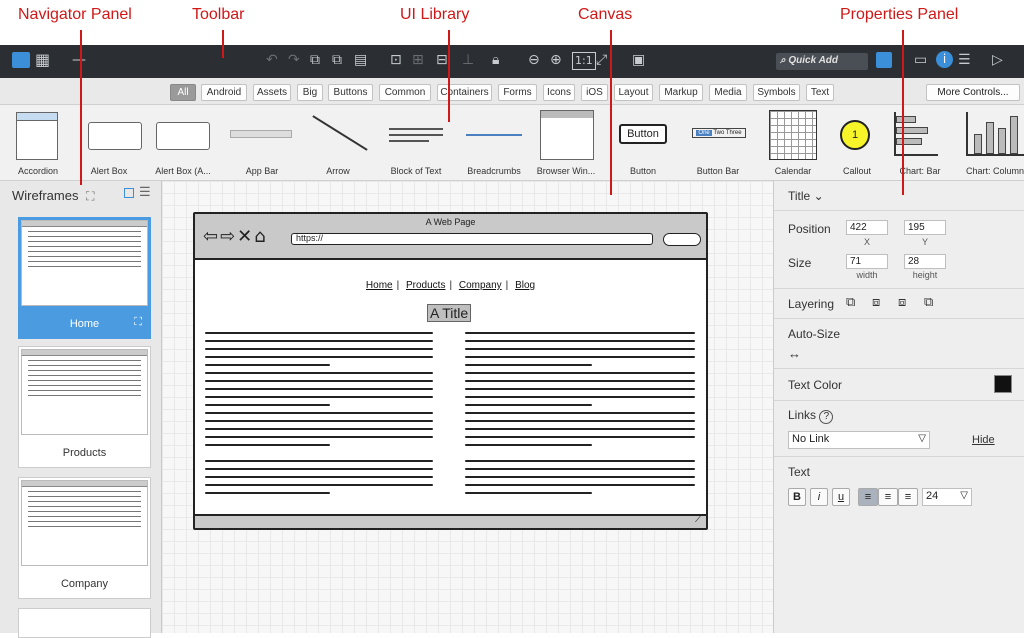 Image resolution: width=1024 pixels, height=638 pixels. What do you see at coordinates (525, 285) in the screenshot?
I see `link-blog: Blog` at bounding box center [525, 285].